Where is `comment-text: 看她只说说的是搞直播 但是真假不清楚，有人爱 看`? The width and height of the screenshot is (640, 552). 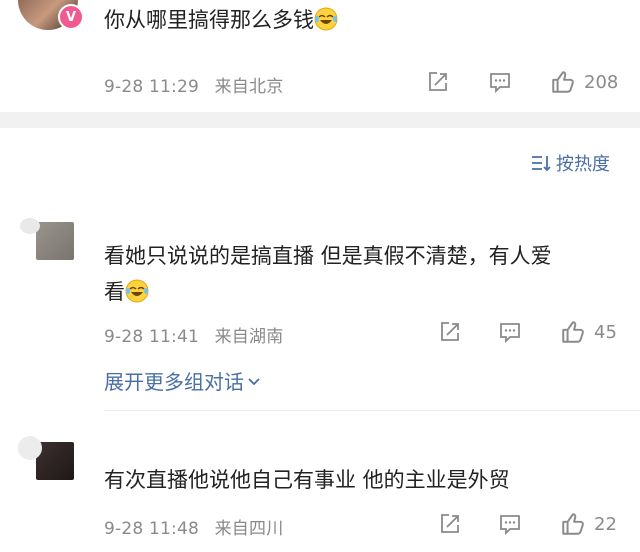 comment-text: 看她只说说的是搞直播 但是真假不清楚，有人爱 看 is located at coordinates (328, 274).